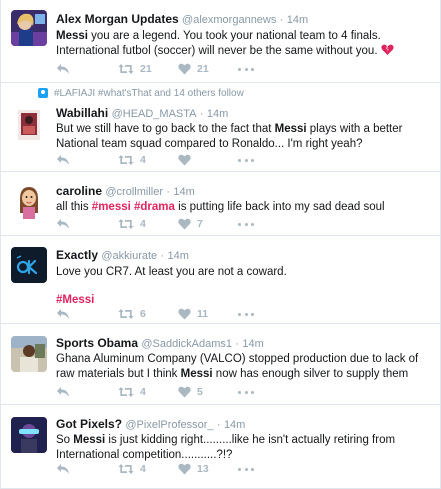 The image size is (441, 489). I want to click on hashtag-link: #Messi, so click(75, 300).